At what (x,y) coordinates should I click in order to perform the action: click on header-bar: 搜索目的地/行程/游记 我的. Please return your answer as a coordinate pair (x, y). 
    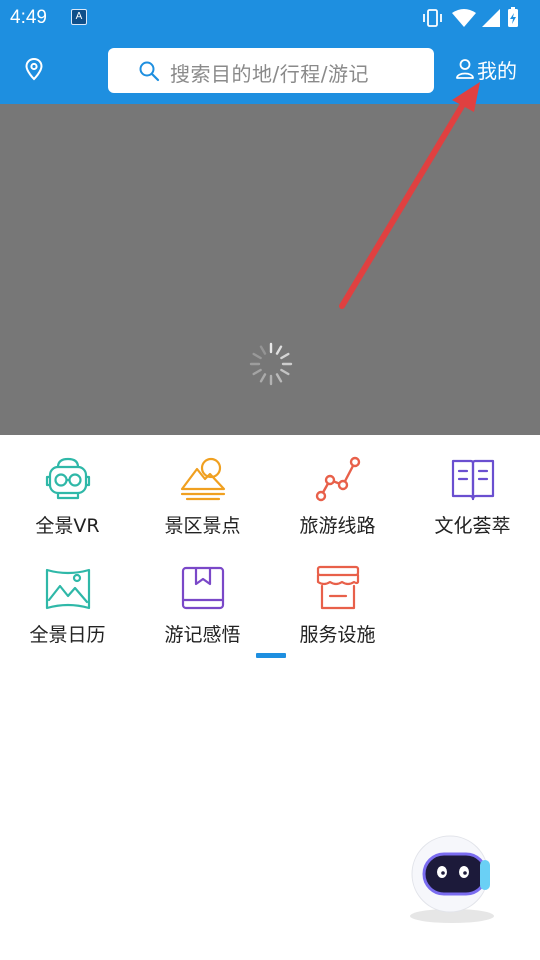
    Looking at the image, I should click on (270, 70).